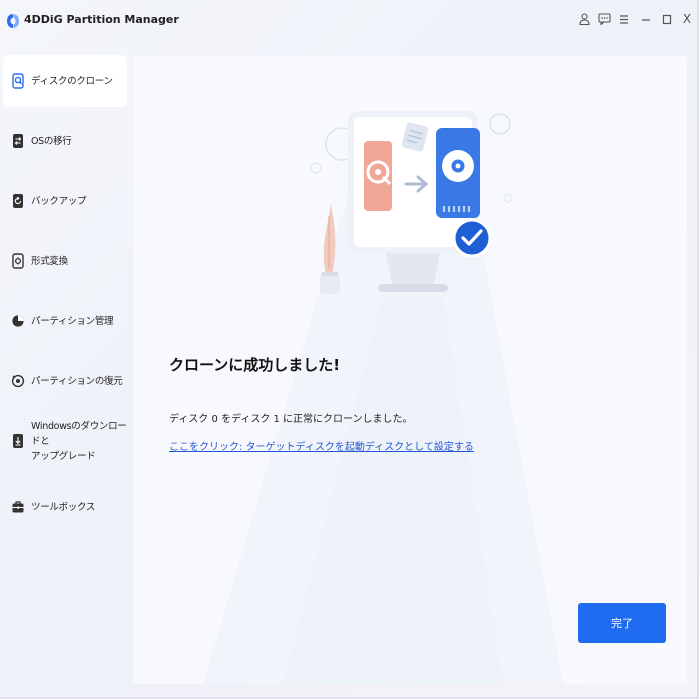 This screenshot has height=699, width=699. What do you see at coordinates (49, 261) in the screenshot?
I see `sidebar-item-label: 形式変換` at bounding box center [49, 261].